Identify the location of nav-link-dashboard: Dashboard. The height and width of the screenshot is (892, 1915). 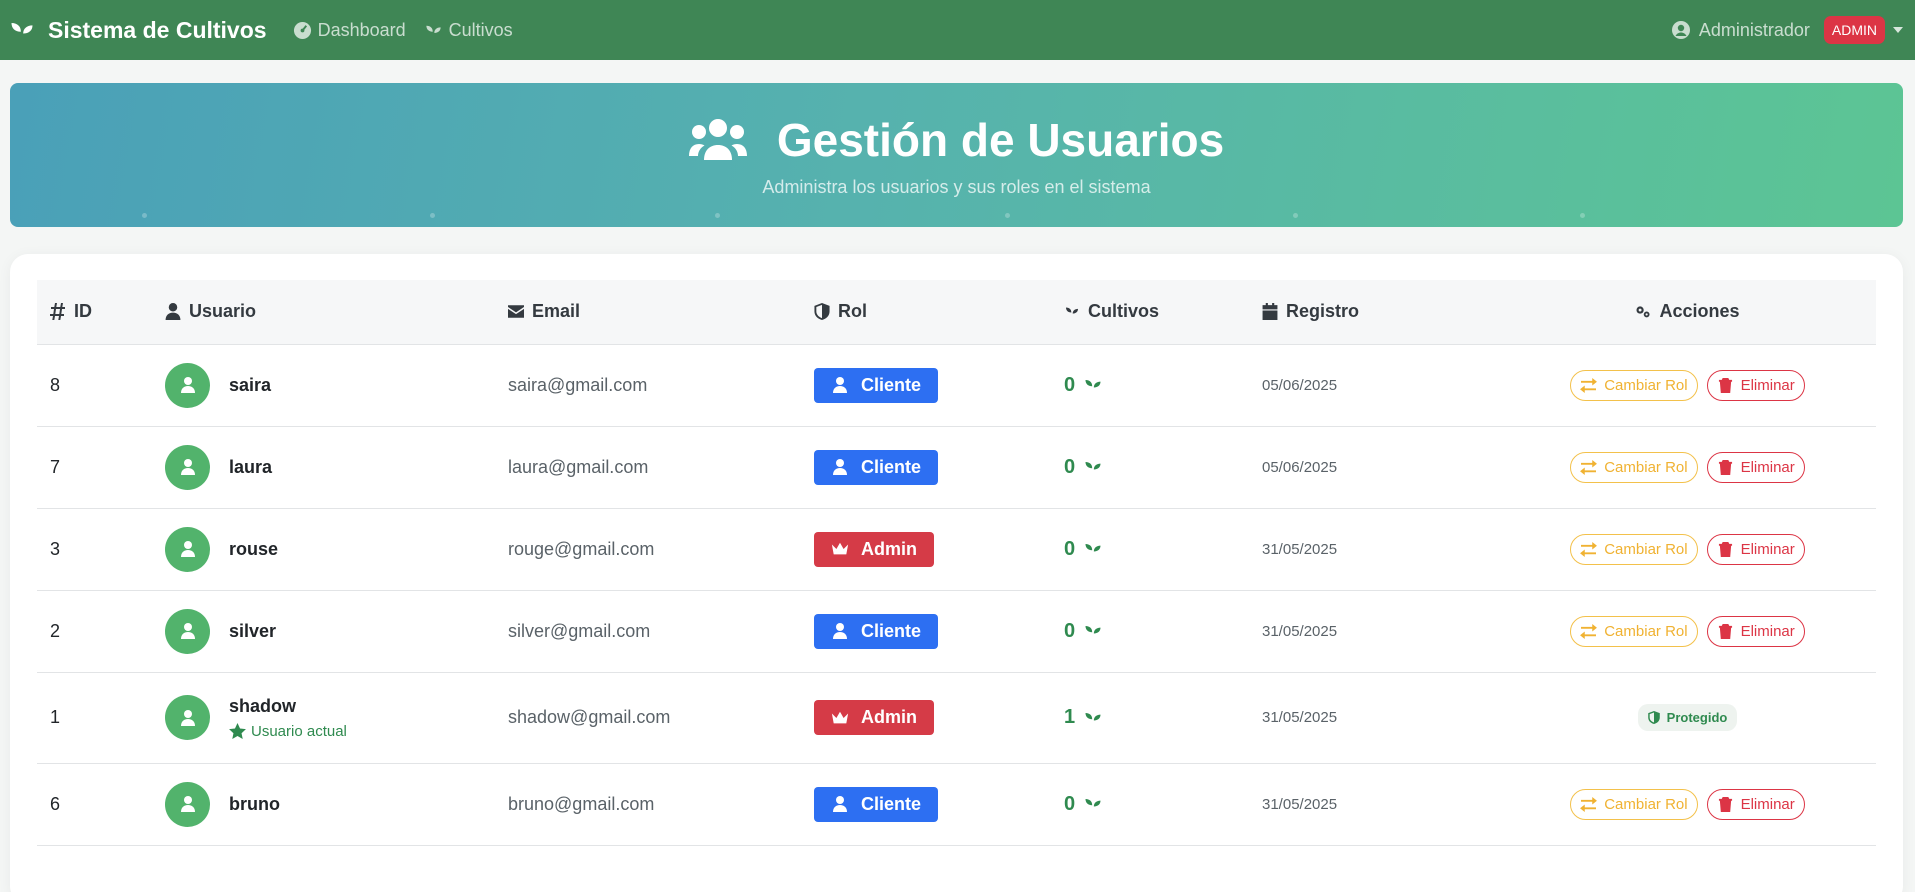
(349, 30).